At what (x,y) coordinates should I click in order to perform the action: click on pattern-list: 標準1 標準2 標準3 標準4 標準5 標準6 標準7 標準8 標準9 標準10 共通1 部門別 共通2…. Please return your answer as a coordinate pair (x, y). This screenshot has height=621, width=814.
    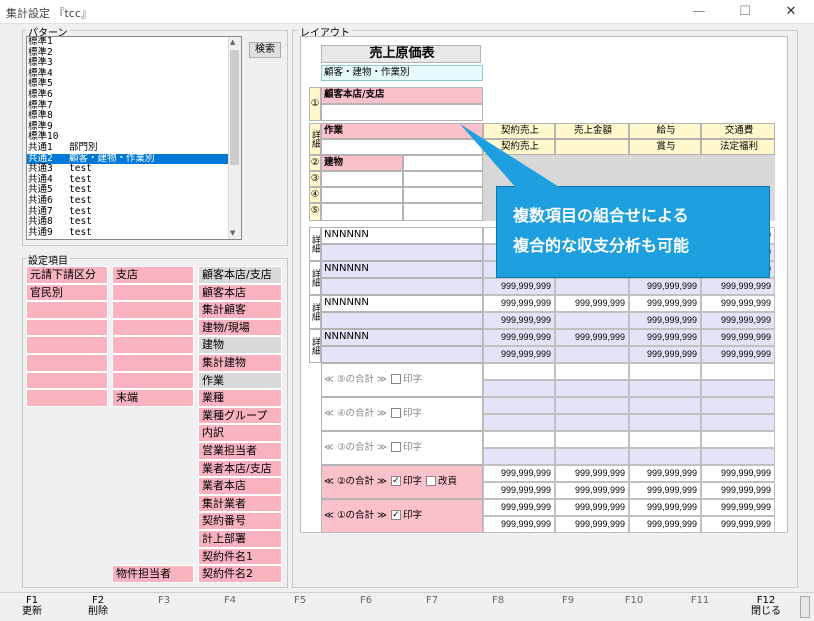
    Looking at the image, I should click on (134, 138).